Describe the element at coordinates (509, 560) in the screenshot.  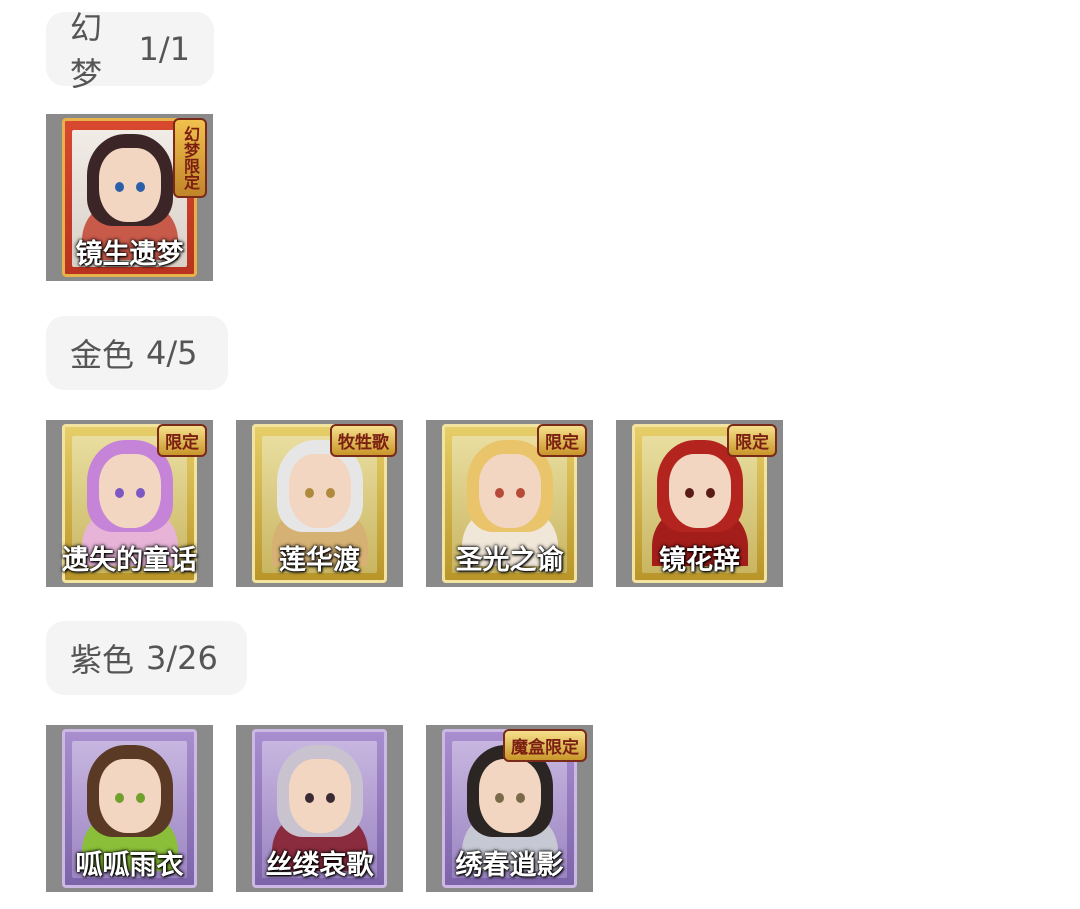
I see `skin-name: 圣光之谕` at that location.